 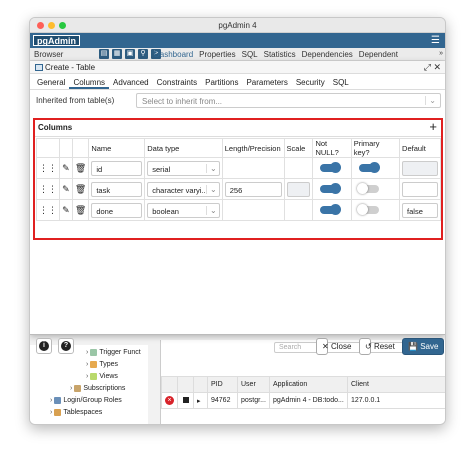 I want to click on cancel-query-icon, so click(x=186, y=399).